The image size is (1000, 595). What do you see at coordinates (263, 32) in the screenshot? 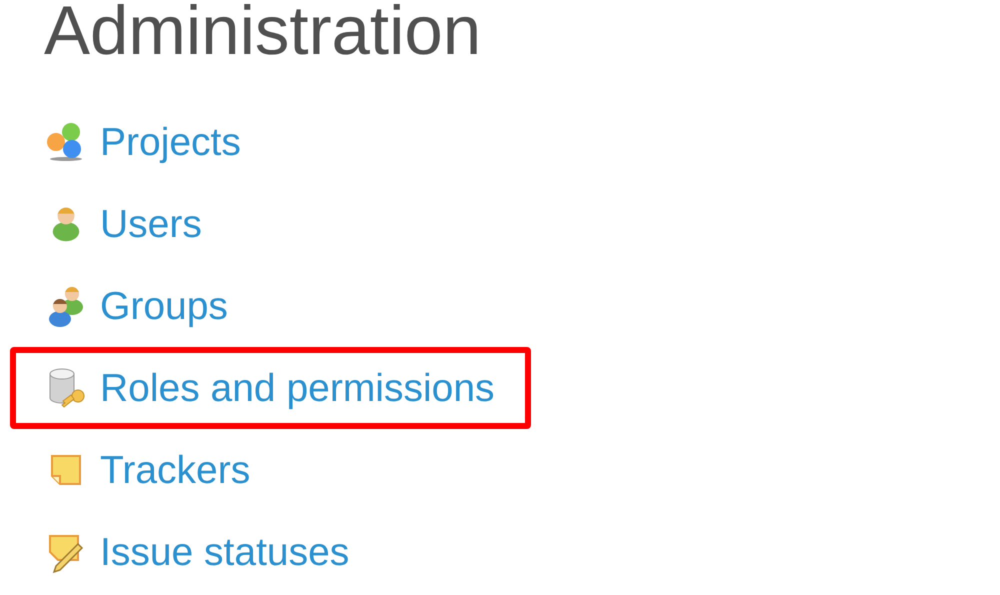
I see `page-title: Administration` at bounding box center [263, 32].